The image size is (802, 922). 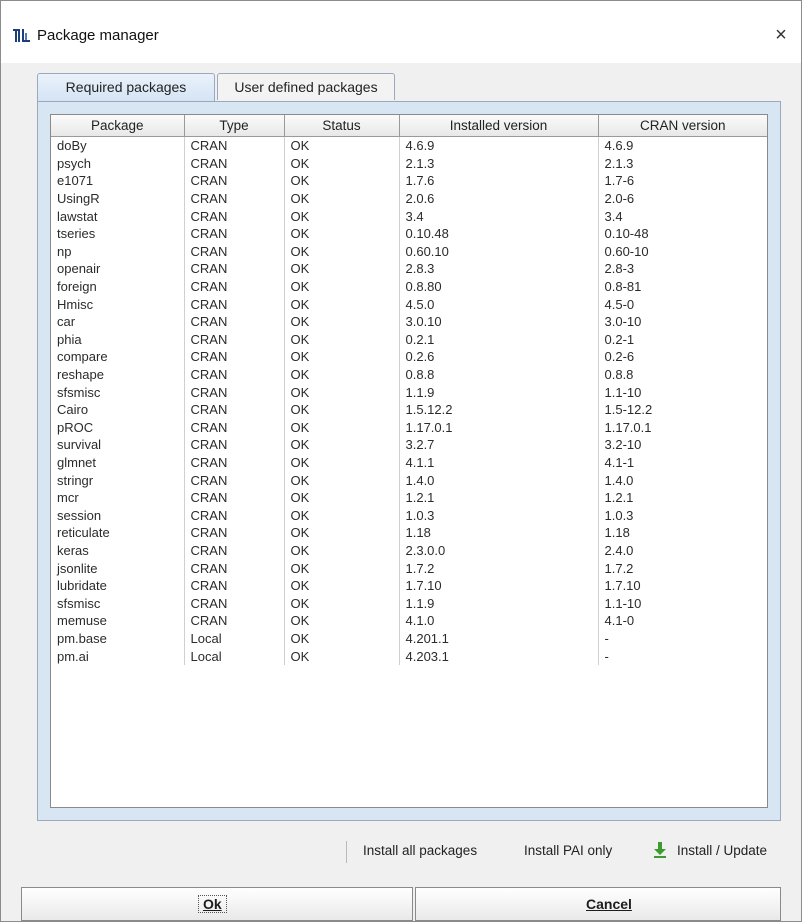 What do you see at coordinates (409, 251) in the screenshot?
I see `table-row: np CRAN OK 0.60.10 0.60-10` at bounding box center [409, 251].